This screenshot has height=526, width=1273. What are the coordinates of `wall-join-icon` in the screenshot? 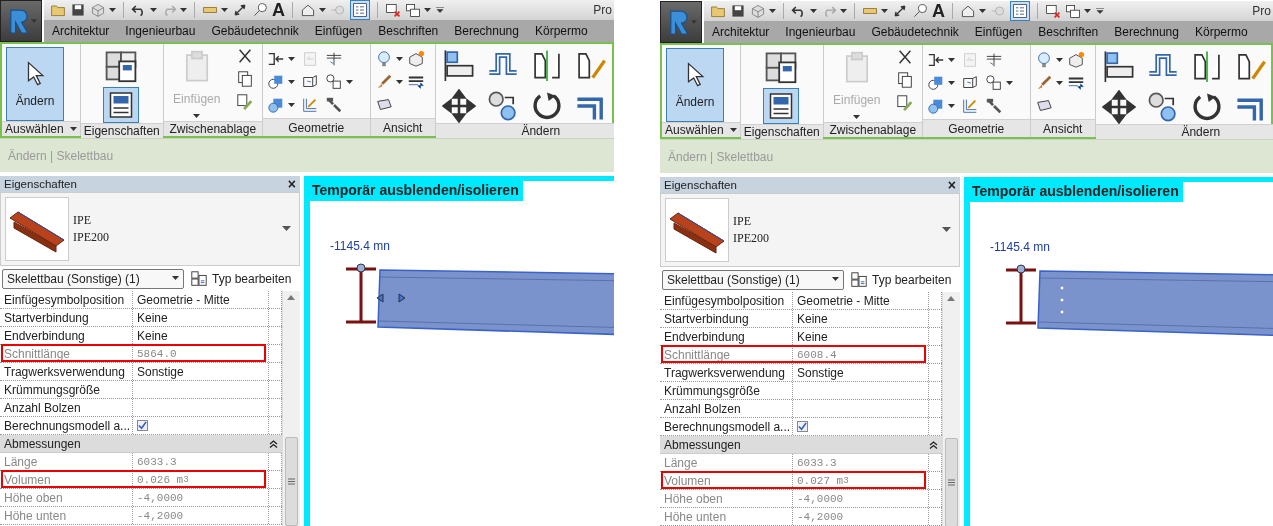 It's located at (333, 59).